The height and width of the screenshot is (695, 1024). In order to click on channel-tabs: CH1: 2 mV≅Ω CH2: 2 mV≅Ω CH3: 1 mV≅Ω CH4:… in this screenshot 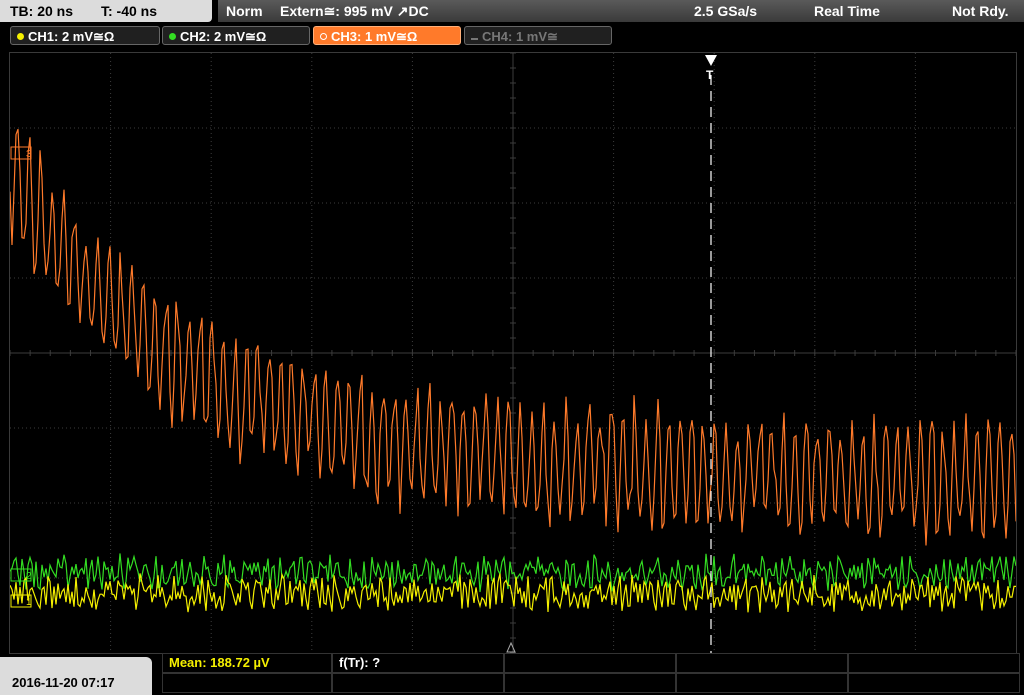, I will do `click(512, 37)`.